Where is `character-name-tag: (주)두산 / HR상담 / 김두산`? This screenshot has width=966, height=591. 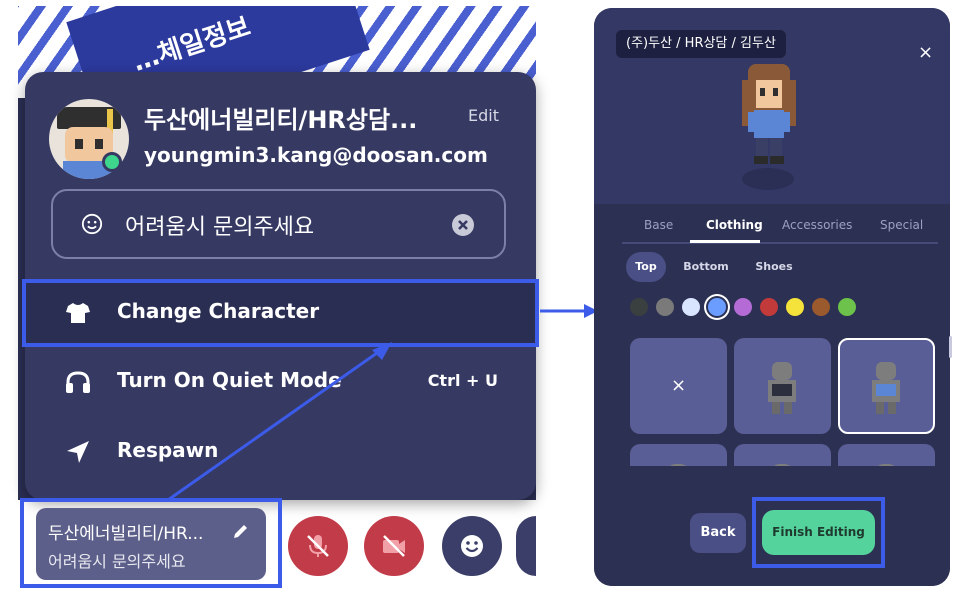 character-name-tag: (주)두산 / HR상담 / 김두산 is located at coordinates (701, 44).